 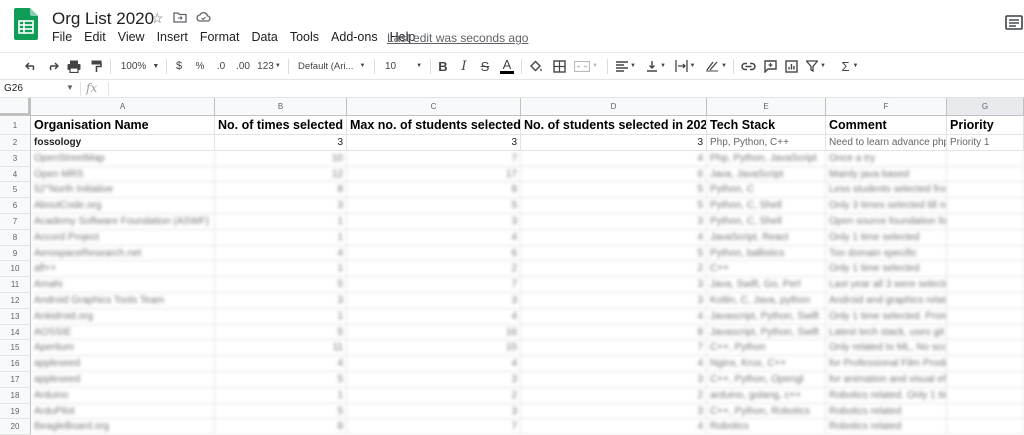 What do you see at coordinates (15, 238) in the screenshot?
I see `row-header: 8` at bounding box center [15, 238].